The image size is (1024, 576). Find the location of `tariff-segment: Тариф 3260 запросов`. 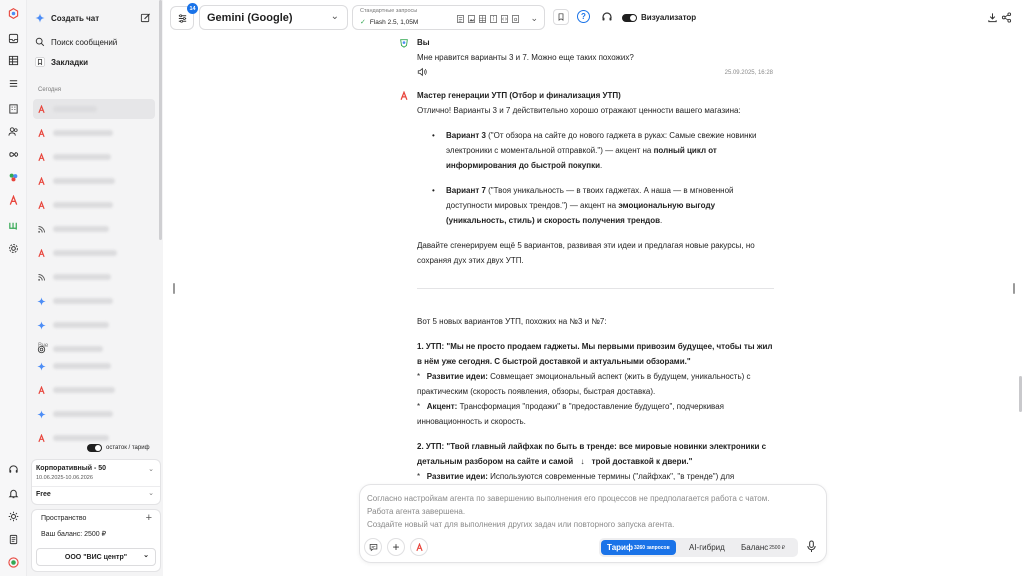

tariff-segment: Тариф 3260 запросов is located at coordinates (638, 547).